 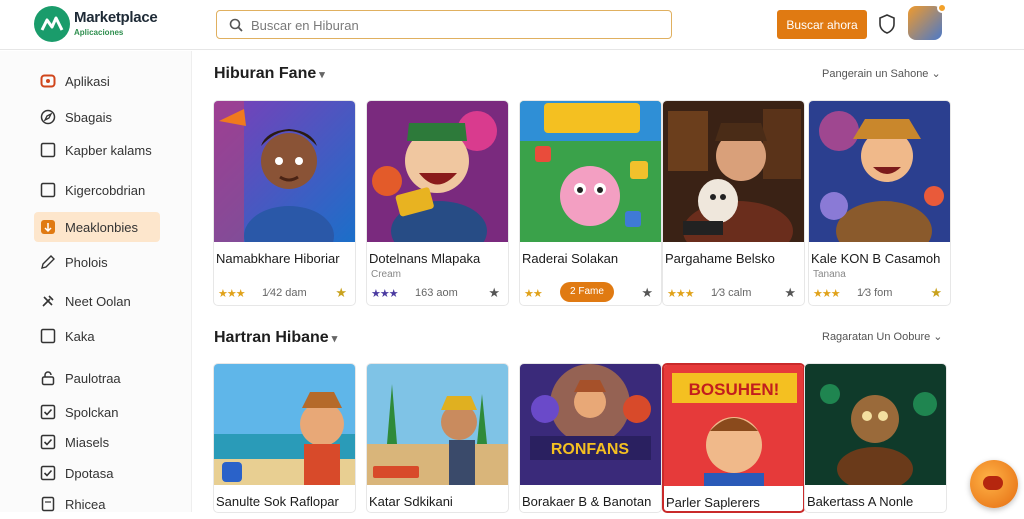 I want to click on app-card: Namabkhare Hiboriar ★★★ 1⁄42 dam ★, so click(x=284, y=203).